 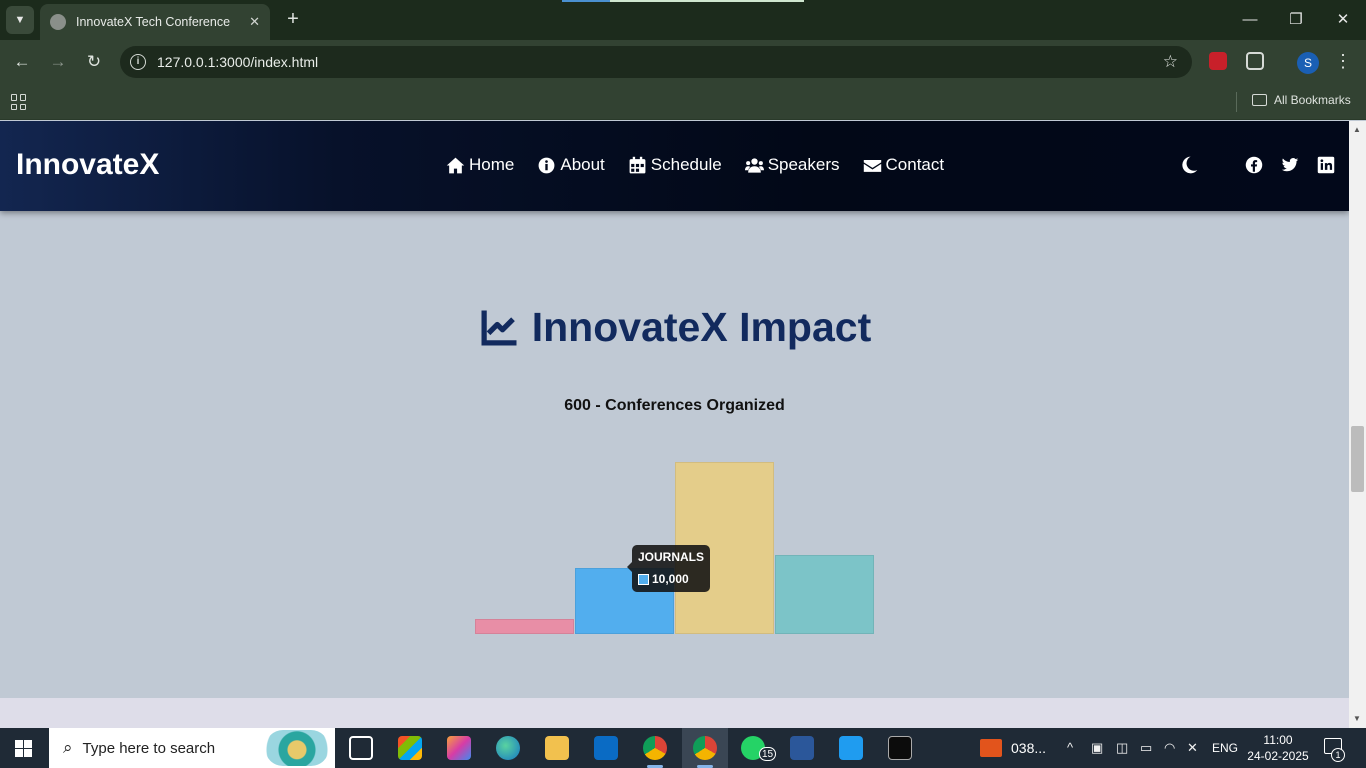 I want to click on copilot-icon, so click(x=459, y=748).